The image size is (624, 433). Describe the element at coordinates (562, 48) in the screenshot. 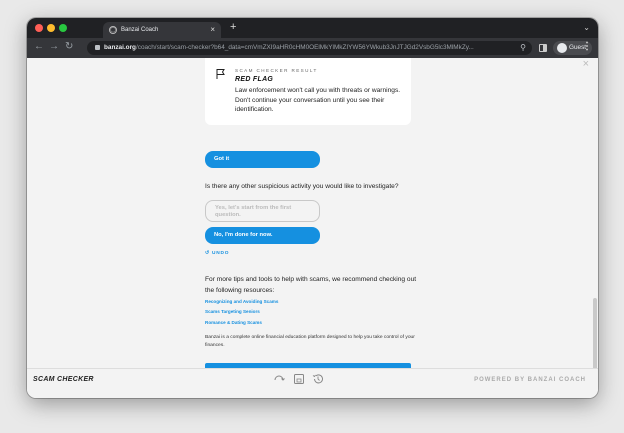

I see `profile-avatar-icon` at that location.